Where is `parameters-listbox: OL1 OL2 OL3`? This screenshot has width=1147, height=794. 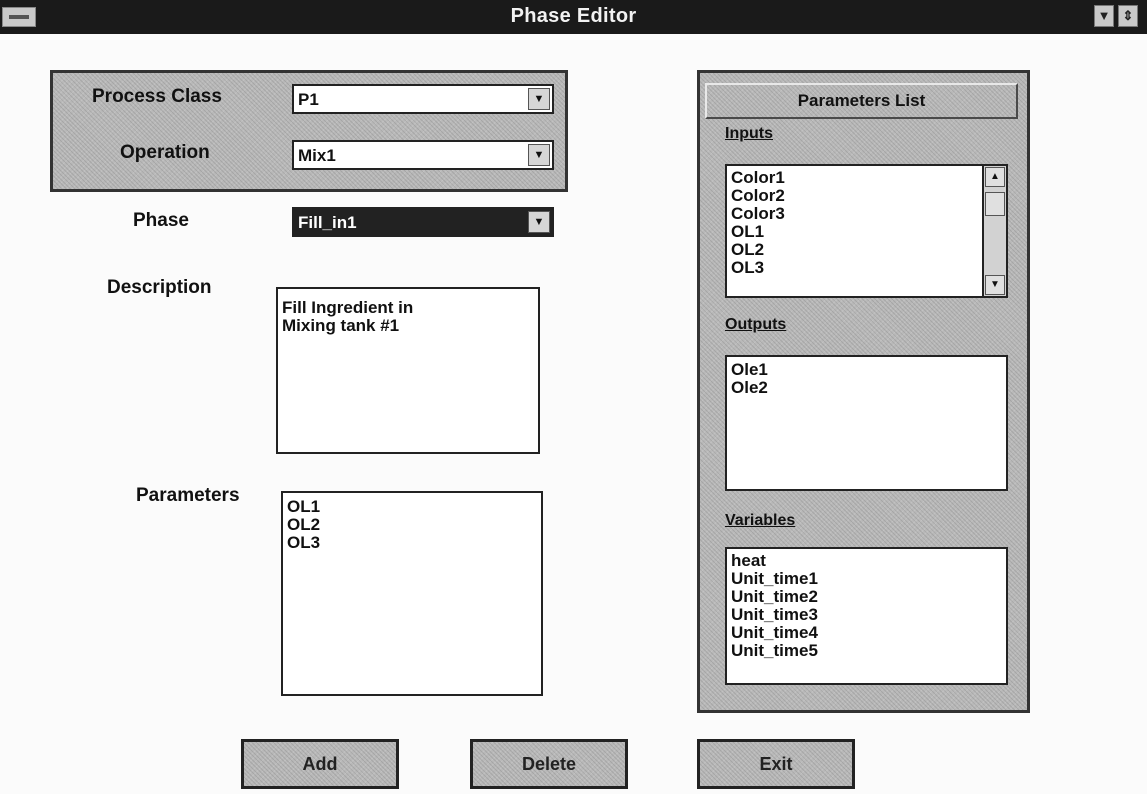 parameters-listbox: OL1 OL2 OL3 is located at coordinates (412, 593).